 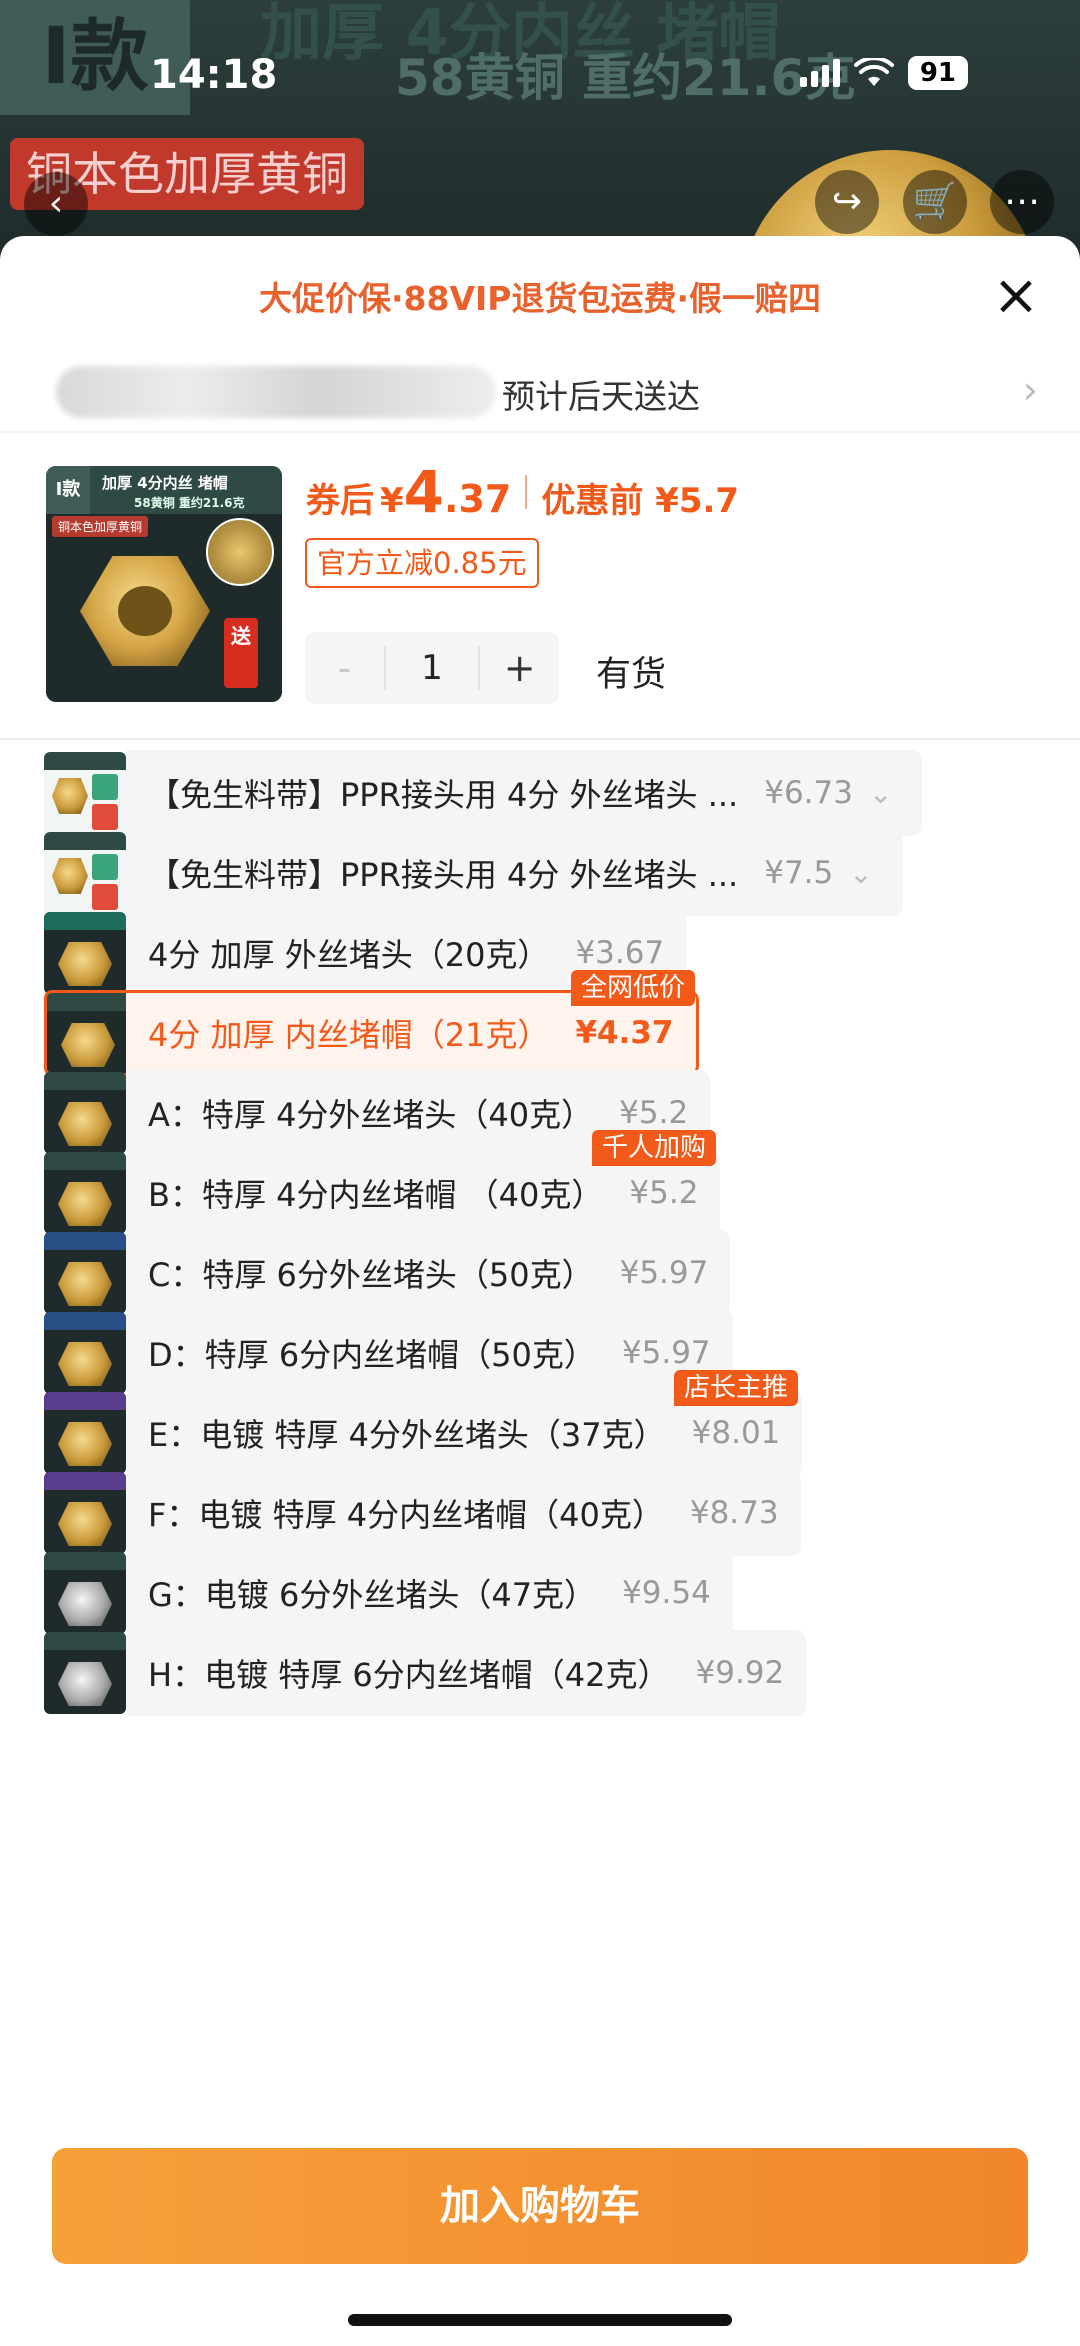 What do you see at coordinates (428, 1273) in the screenshot?
I see `variant-label-pill: C：特厚 6分外丝堵头（50克） ¥5.97` at bounding box center [428, 1273].